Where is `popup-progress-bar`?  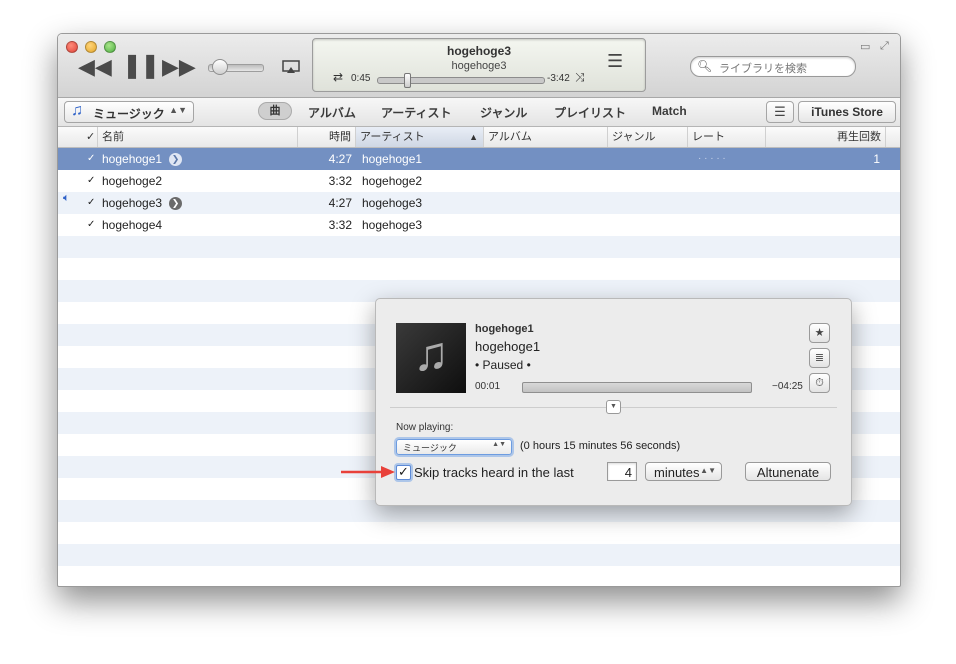
popup-progress-bar is located at coordinates (637, 387).